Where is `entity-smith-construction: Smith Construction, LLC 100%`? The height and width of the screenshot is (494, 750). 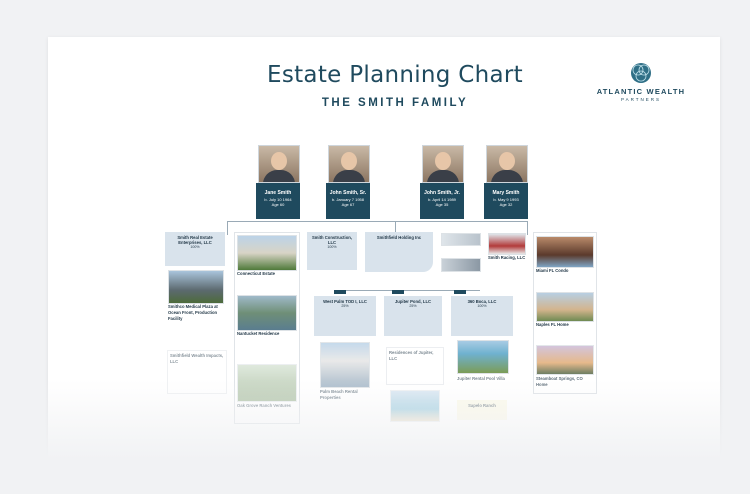
entity-smith-construction: Smith Construction, LLC 100% is located at coordinates (332, 251).